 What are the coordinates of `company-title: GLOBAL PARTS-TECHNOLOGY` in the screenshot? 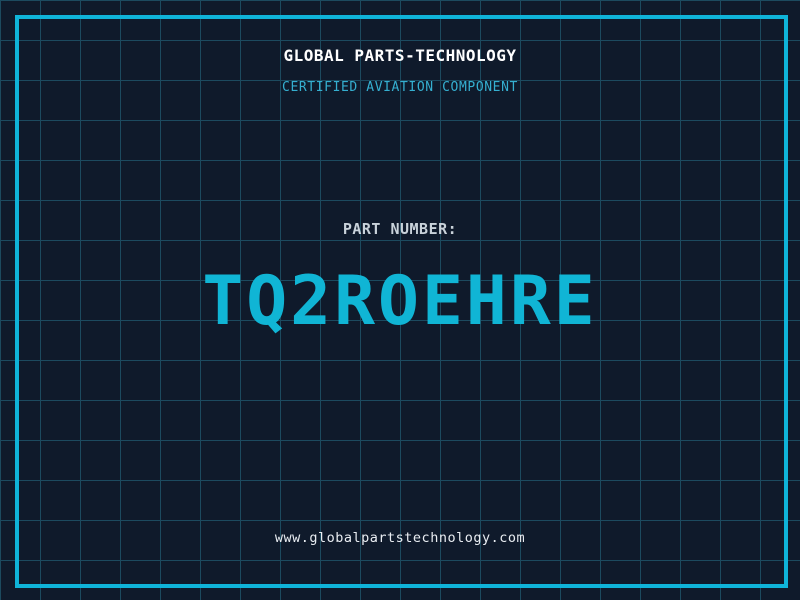 It's located at (400, 55).